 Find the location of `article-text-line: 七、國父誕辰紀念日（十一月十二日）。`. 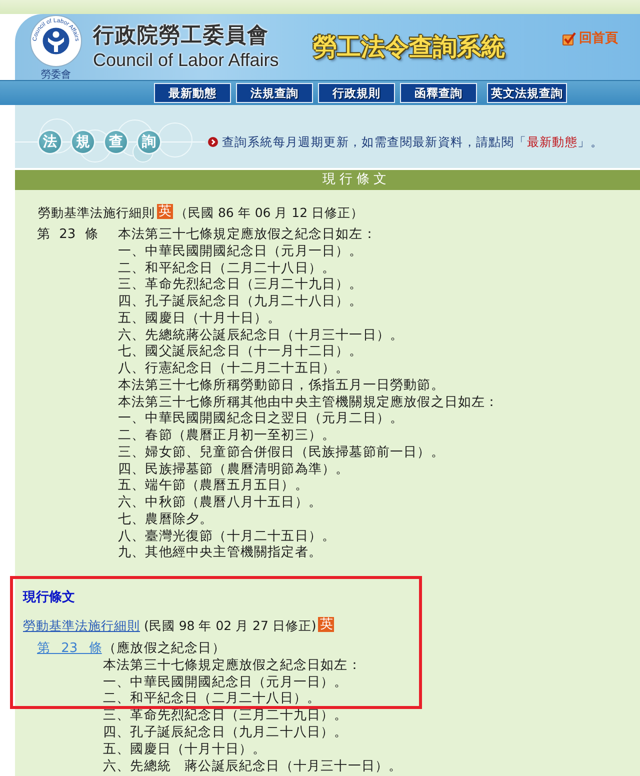

article-text-line: 七、國父誕辰紀念日（十一月十二日）。 is located at coordinates (241, 352).